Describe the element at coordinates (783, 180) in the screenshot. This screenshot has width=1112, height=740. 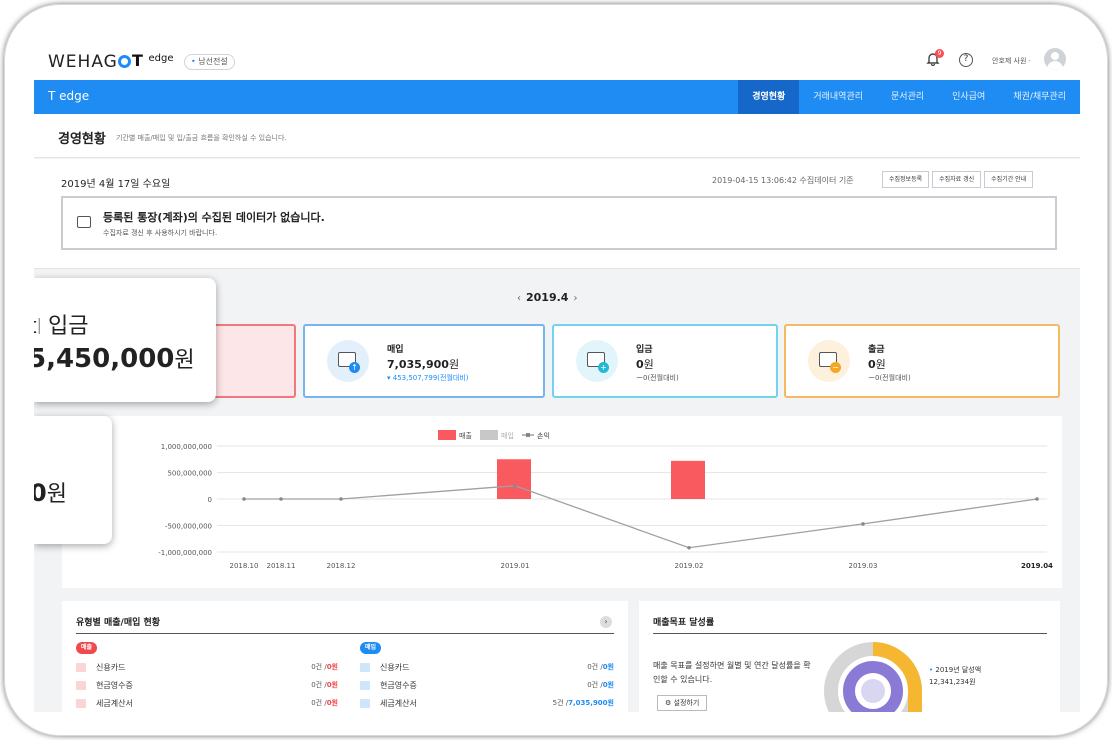
I see `collect-info: 2019-04-15 13:06:42 수집데이터 기준` at that location.